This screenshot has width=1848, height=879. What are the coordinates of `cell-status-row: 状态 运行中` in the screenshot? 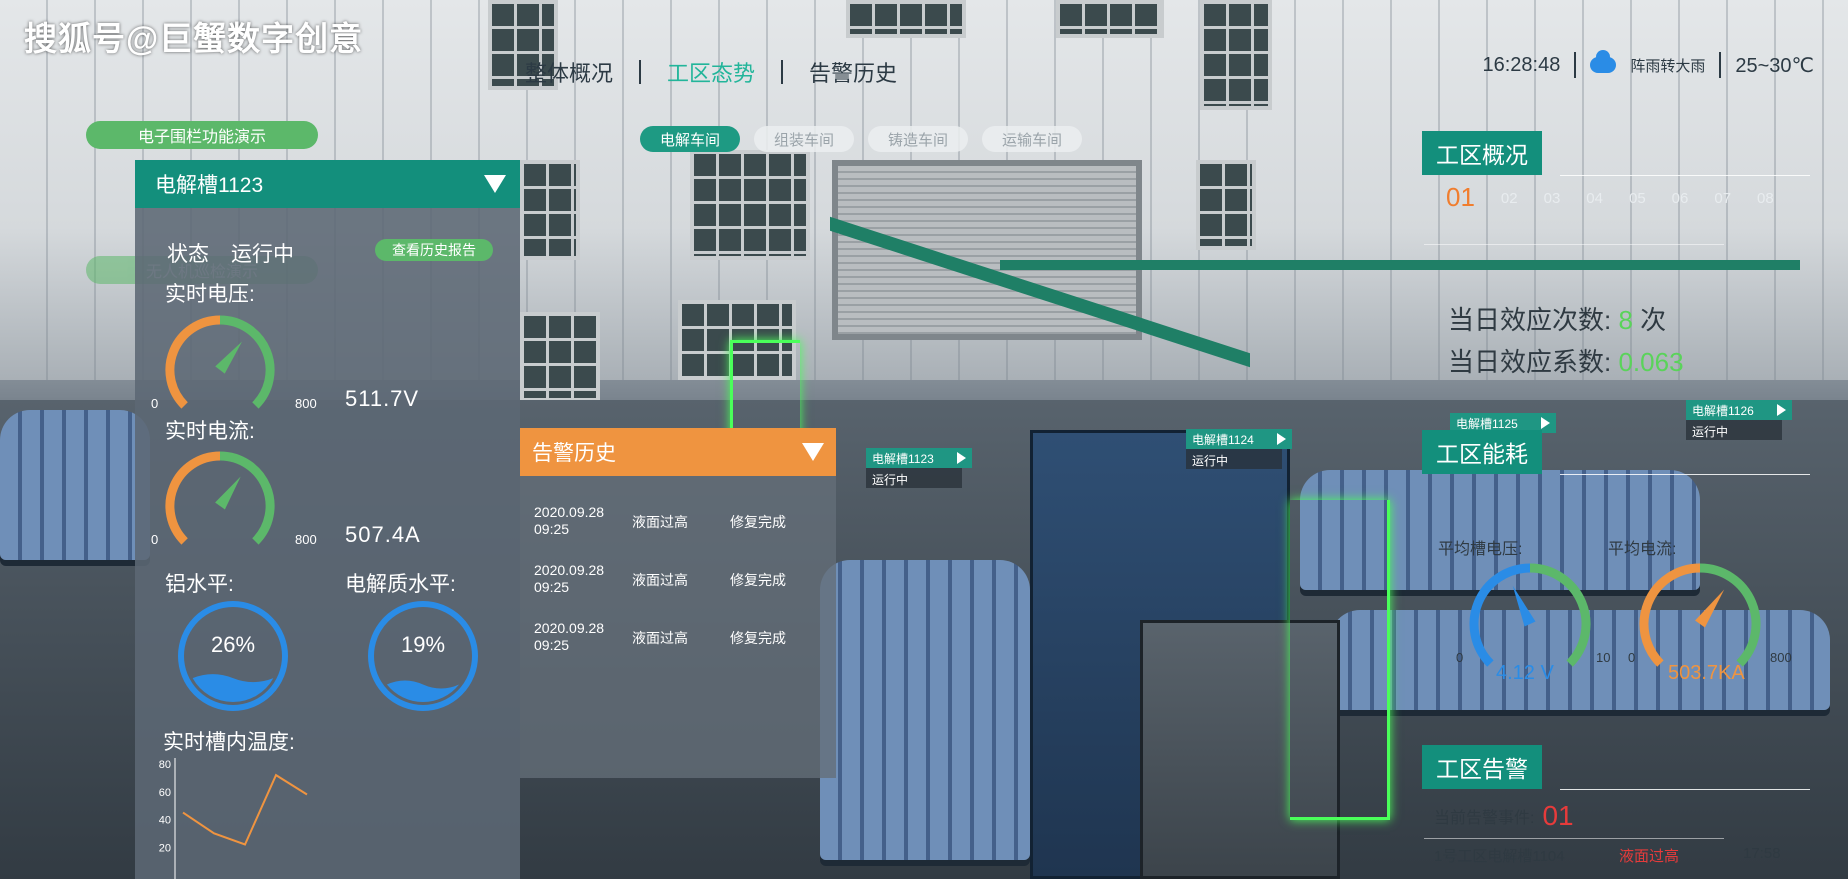 It's located at (230, 253).